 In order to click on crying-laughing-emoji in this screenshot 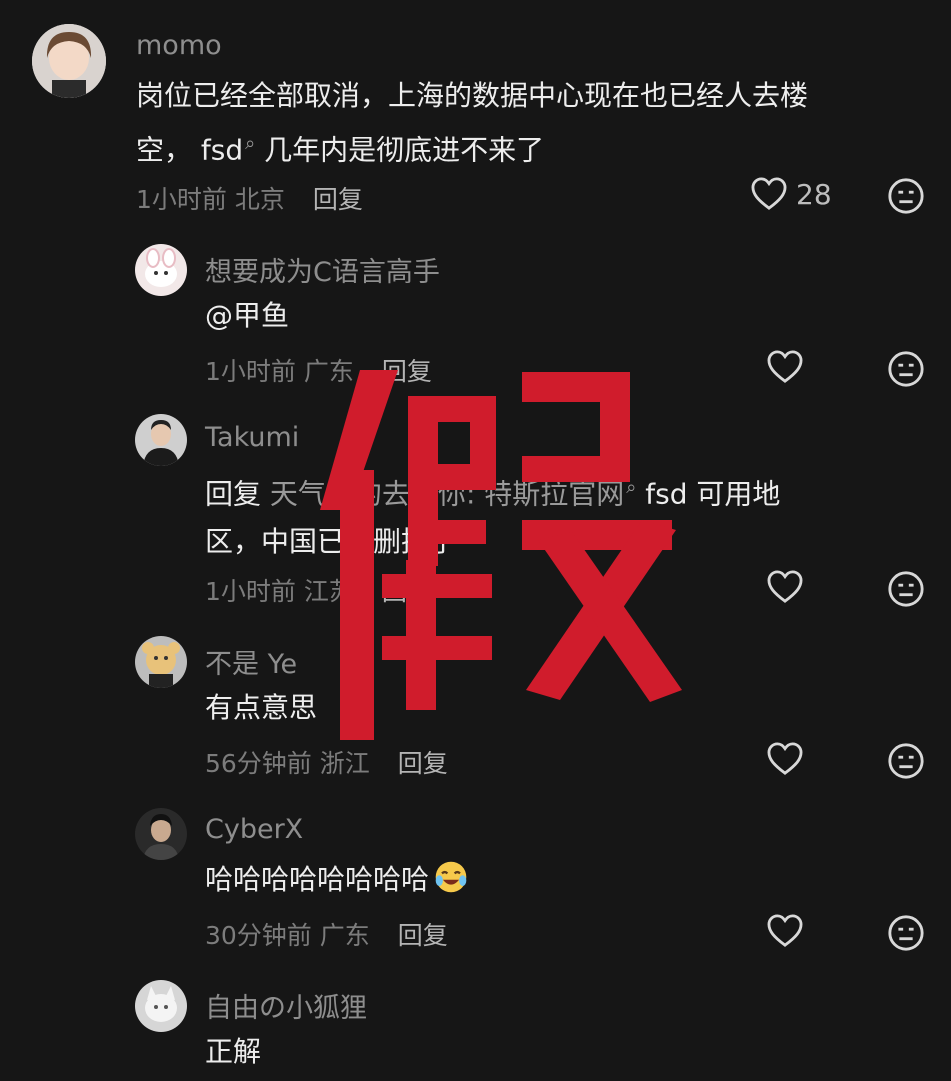, I will do `click(451, 877)`.